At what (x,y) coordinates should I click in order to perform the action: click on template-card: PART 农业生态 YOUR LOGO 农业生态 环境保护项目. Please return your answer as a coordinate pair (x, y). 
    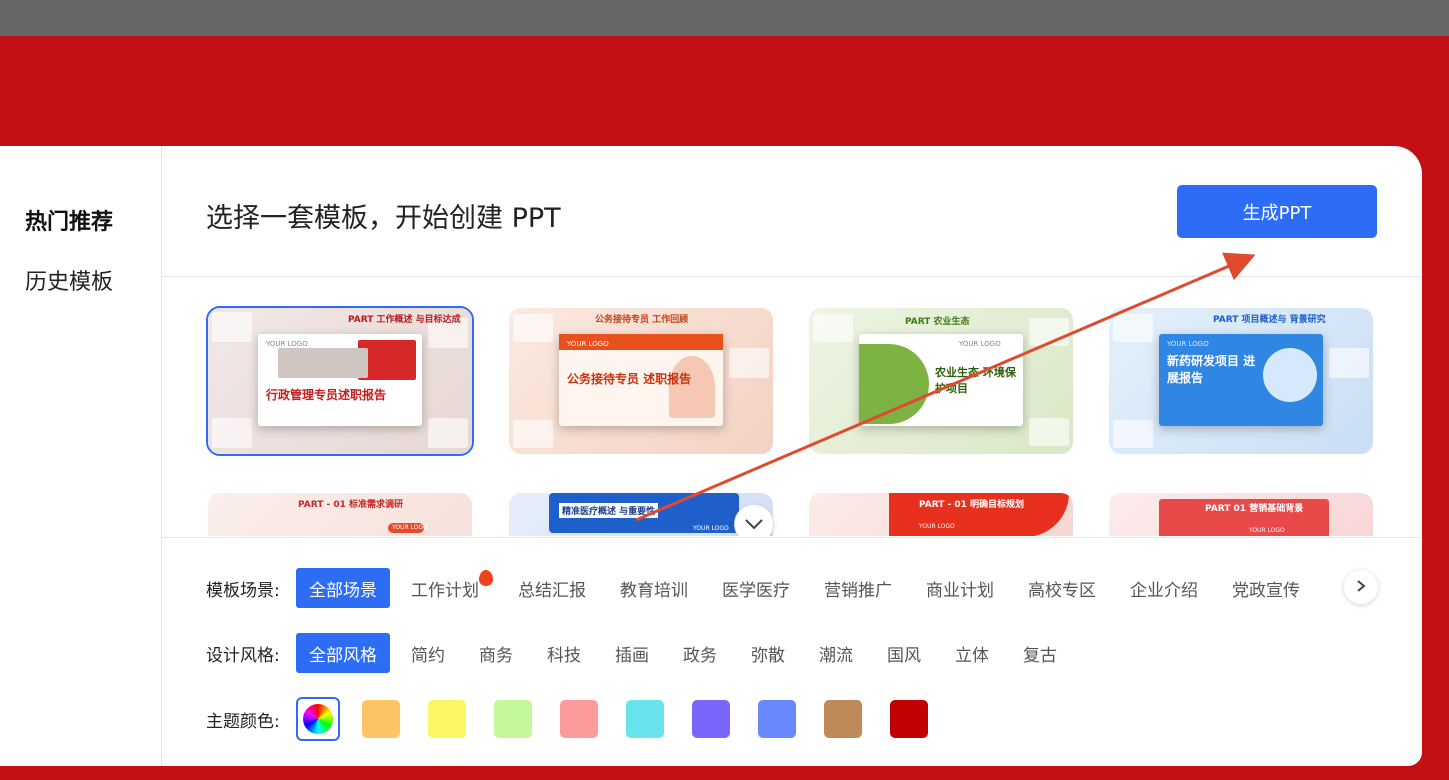
    Looking at the image, I should click on (941, 381).